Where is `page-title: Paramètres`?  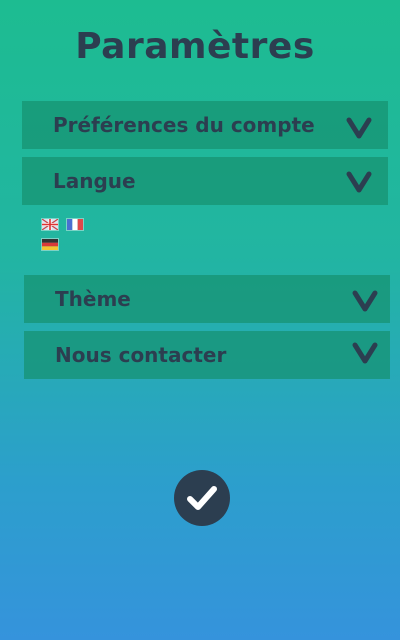
page-title: Paramètres is located at coordinates (195, 46).